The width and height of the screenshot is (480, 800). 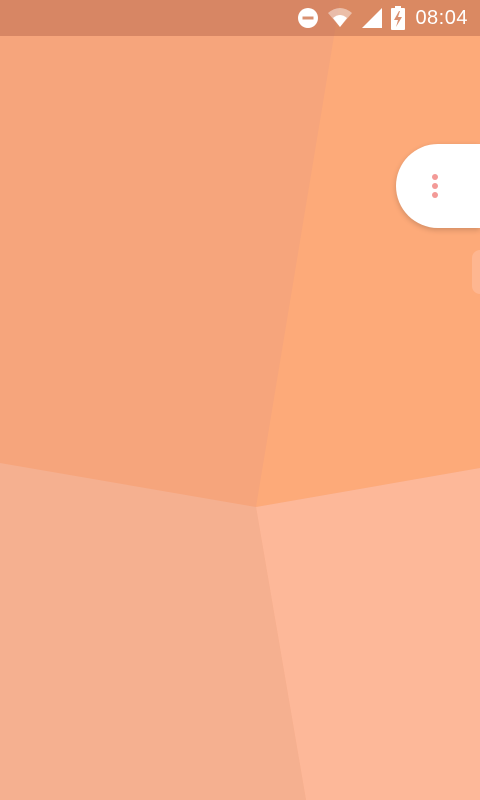 What do you see at coordinates (476, 272) in the screenshot?
I see `edge-handle` at bounding box center [476, 272].